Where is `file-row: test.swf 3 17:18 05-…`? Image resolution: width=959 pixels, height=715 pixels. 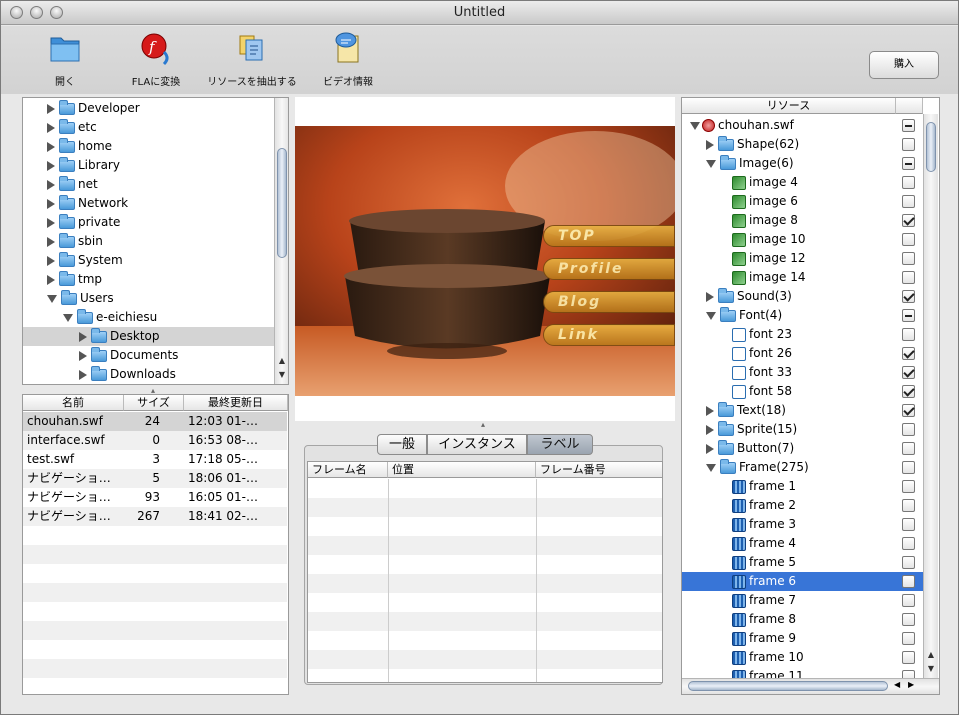 file-row: test.swf 3 17:18 05-… is located at coordinates (155, 459).